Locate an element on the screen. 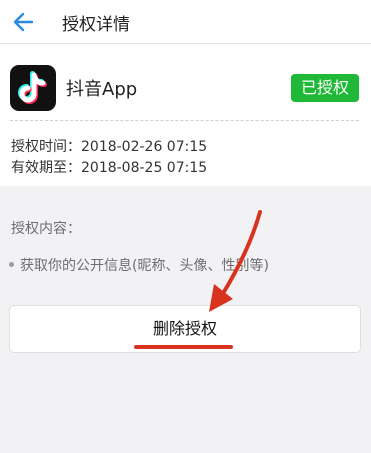  tiktok-logo is located at coordinates (33, 88).